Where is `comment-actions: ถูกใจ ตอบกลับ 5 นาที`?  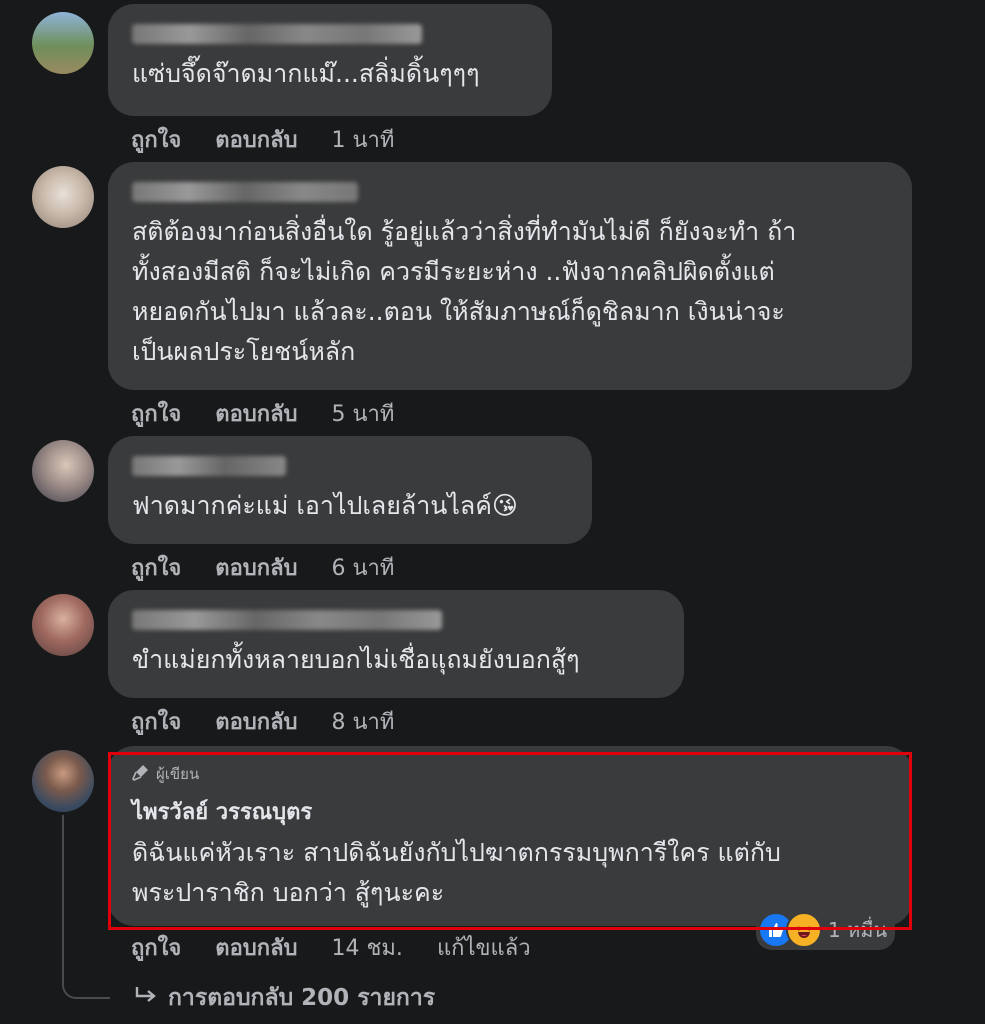
comment-actions: ถูกใจ ตอบกลับ 5 นาที is located at coordinates (262, 413).